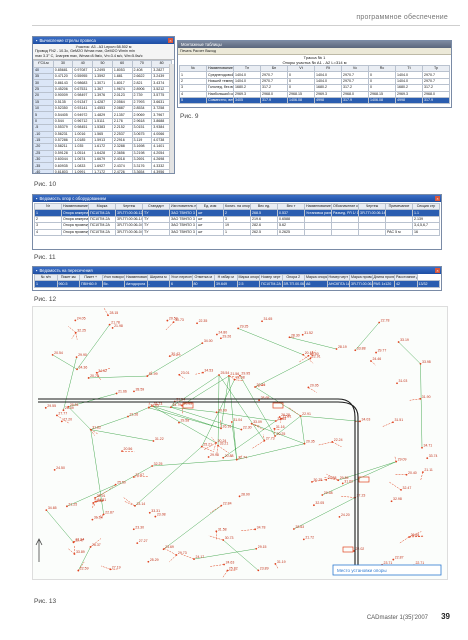  Describe the element at coordinates (222, 410) in the screenshot. I see `elevation-label: 20.99` at that location.